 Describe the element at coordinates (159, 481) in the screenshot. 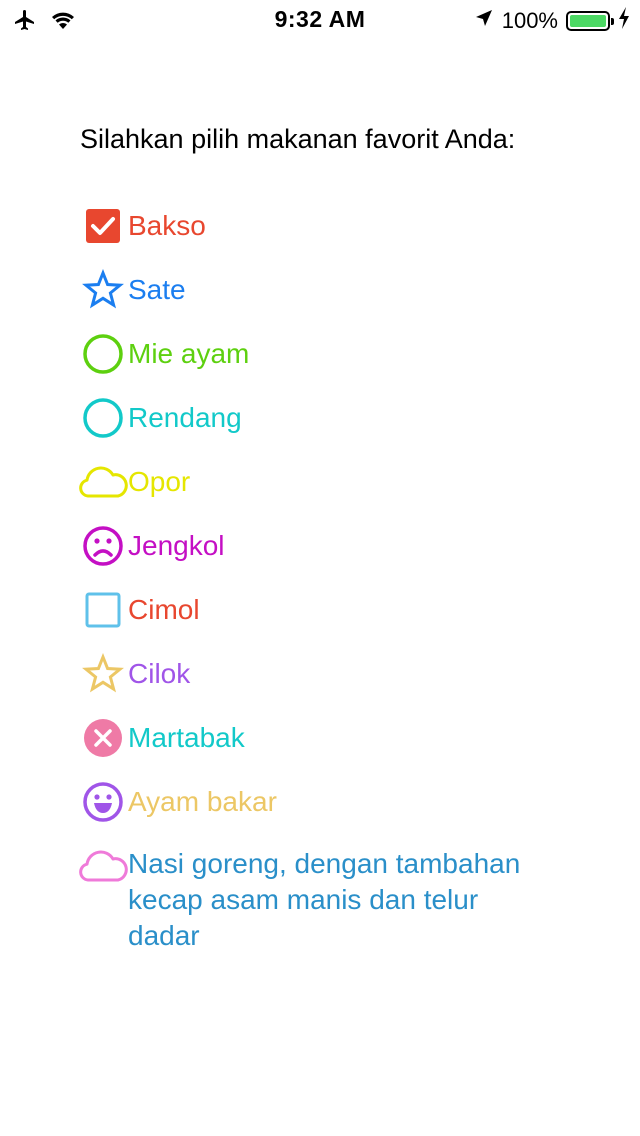

I see `food-option-label: Opor` at that location.